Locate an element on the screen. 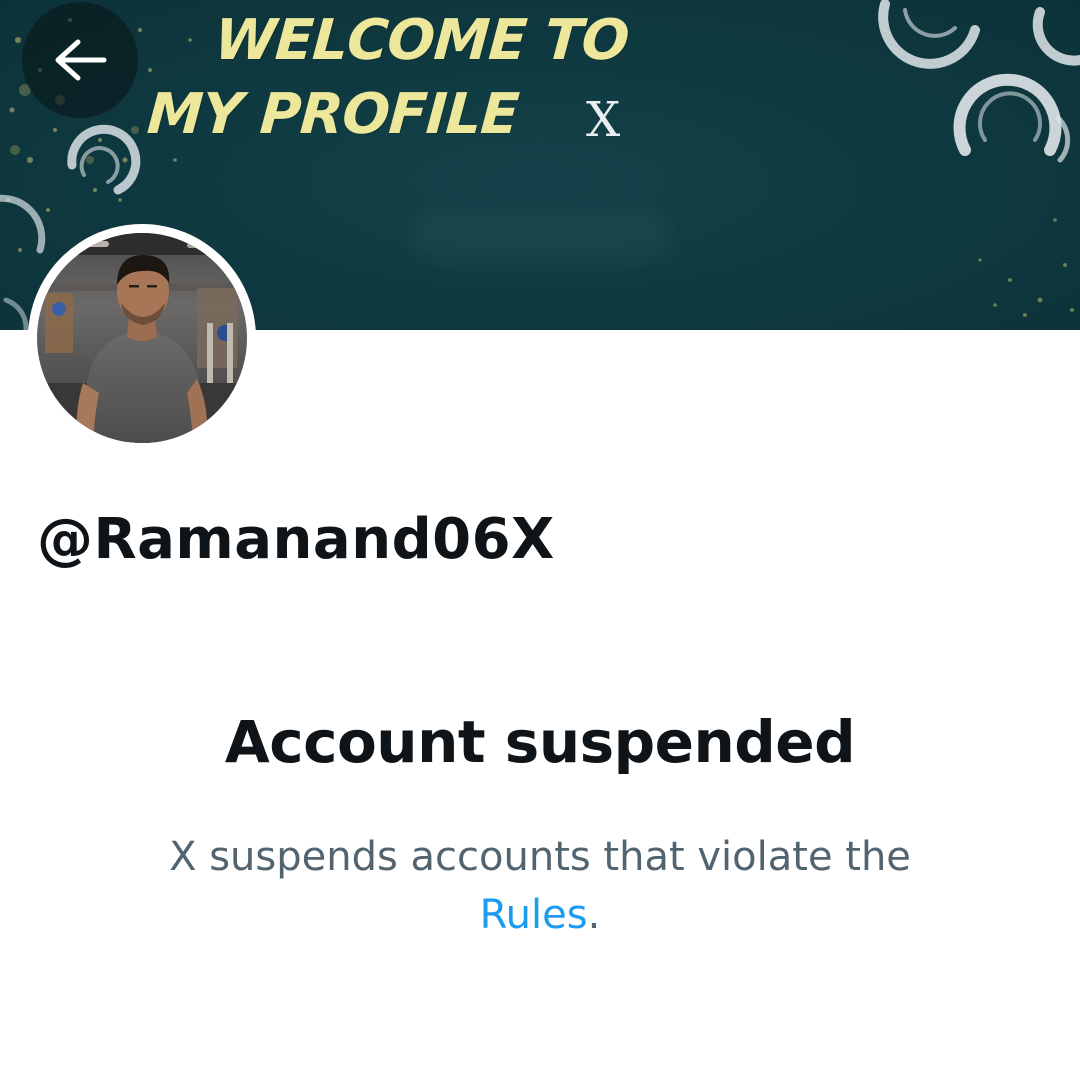 This screenshot has height=1081, width=1080. avatar is located at coordinates (142, 338).